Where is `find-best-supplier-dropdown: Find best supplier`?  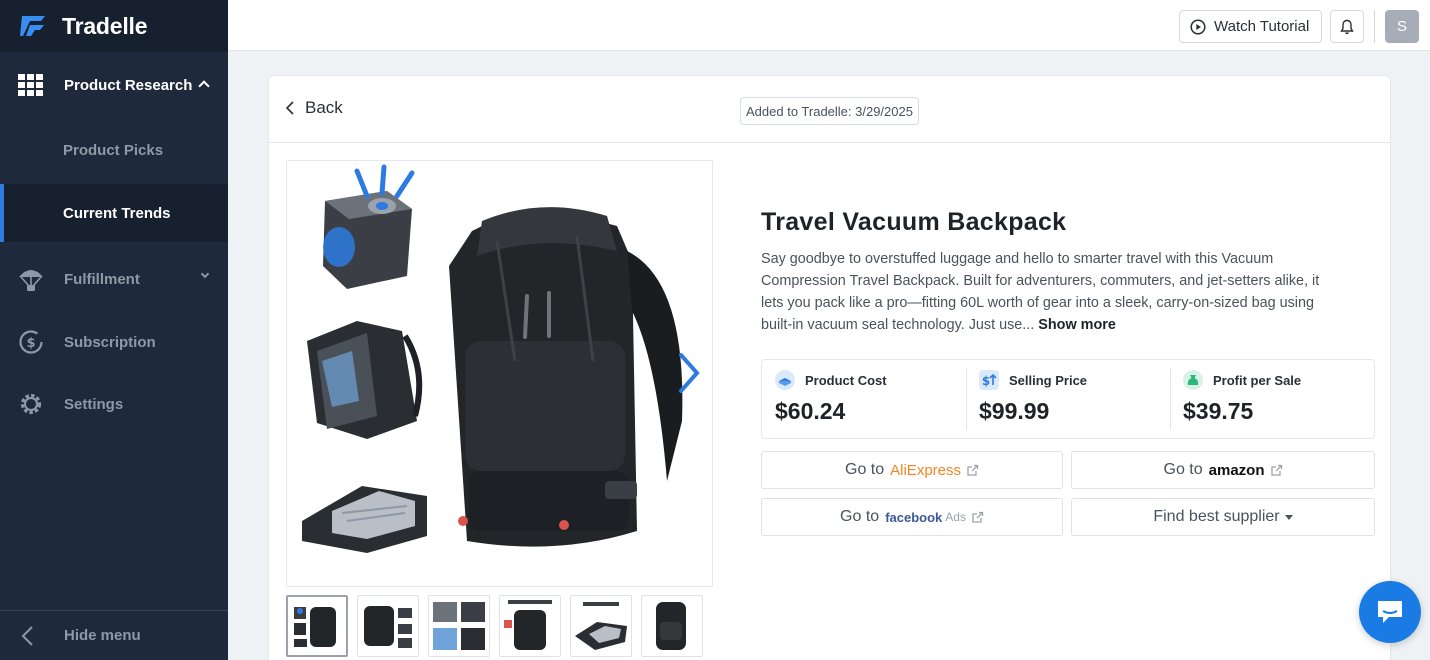 find-best-supplier-dropdown: Find best supplier is located at coordinates (1223, 517).